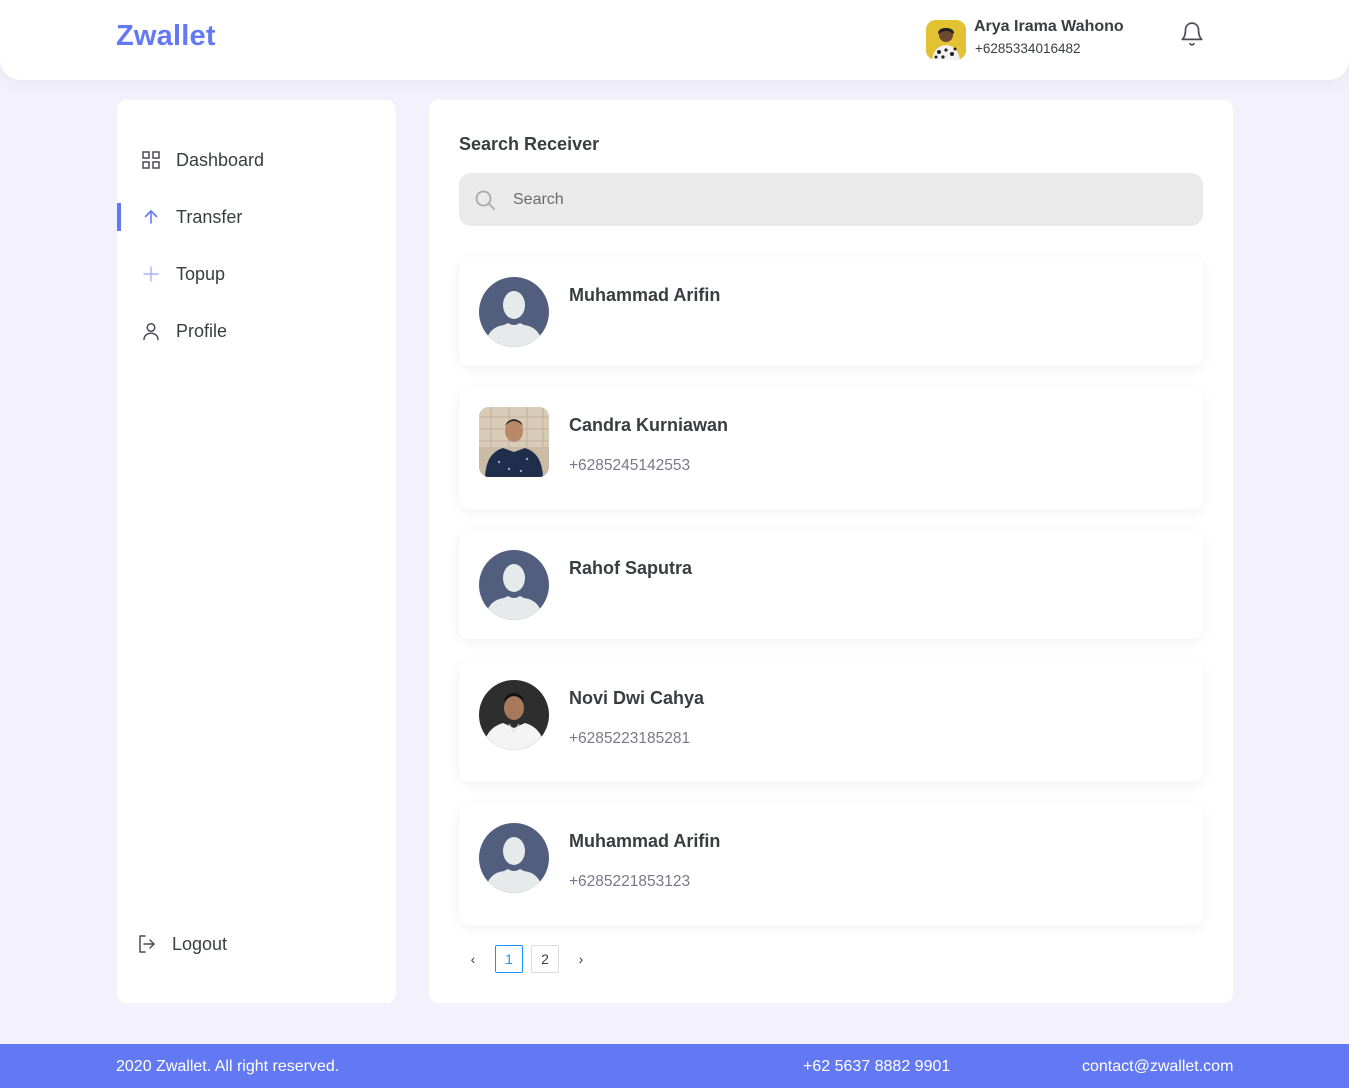 The image size is (1349, 1088). Describe the element at coordinates (631, 568) in the screenshot. I see `receiver-name: Rahof Saputra` at that location.